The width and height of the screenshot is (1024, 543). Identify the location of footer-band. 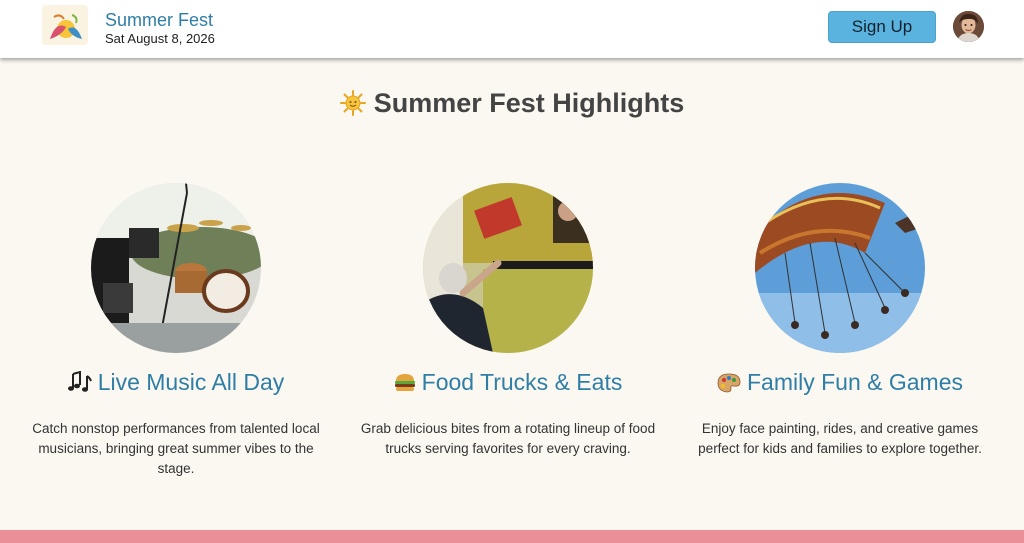
(512, 536).